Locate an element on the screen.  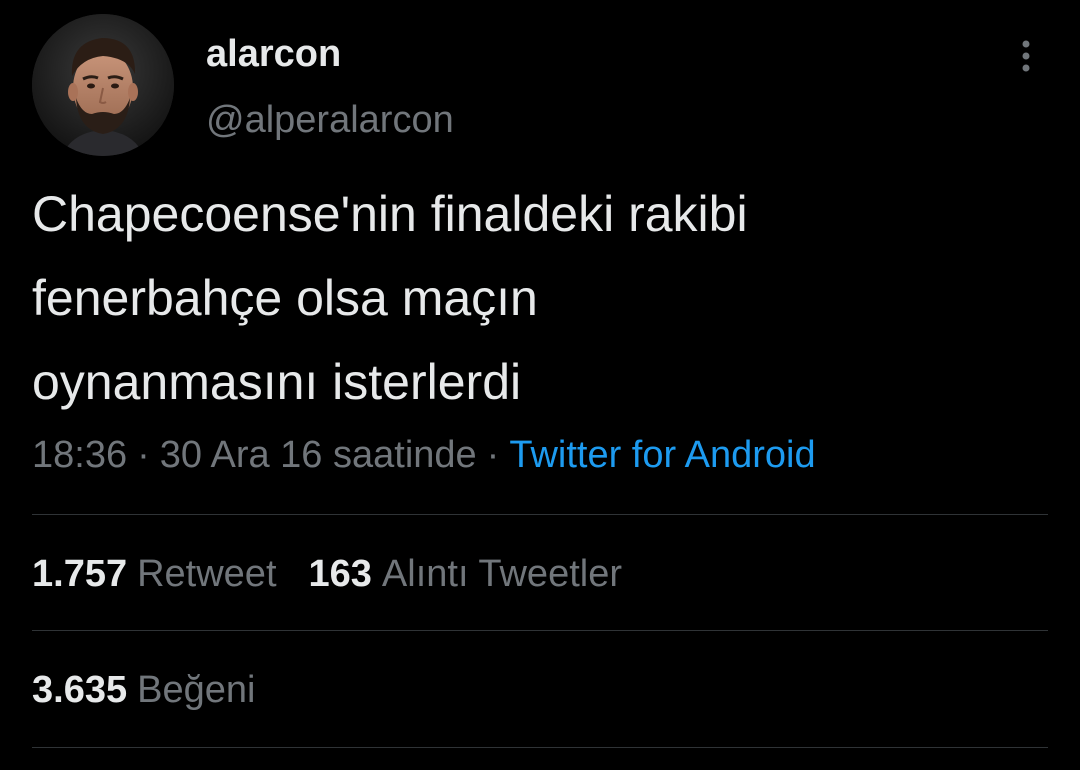
avatar is located at coordinates (103, 85).